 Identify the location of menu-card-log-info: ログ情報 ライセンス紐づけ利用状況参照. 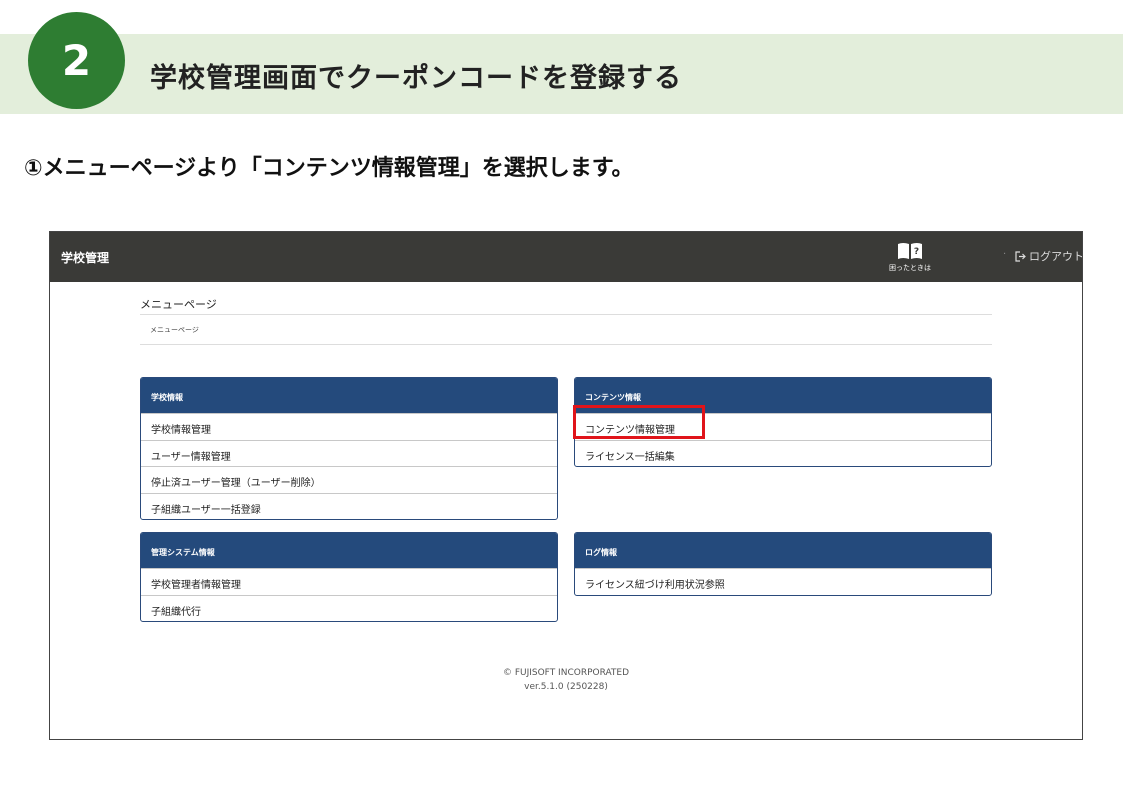
(783, 564).